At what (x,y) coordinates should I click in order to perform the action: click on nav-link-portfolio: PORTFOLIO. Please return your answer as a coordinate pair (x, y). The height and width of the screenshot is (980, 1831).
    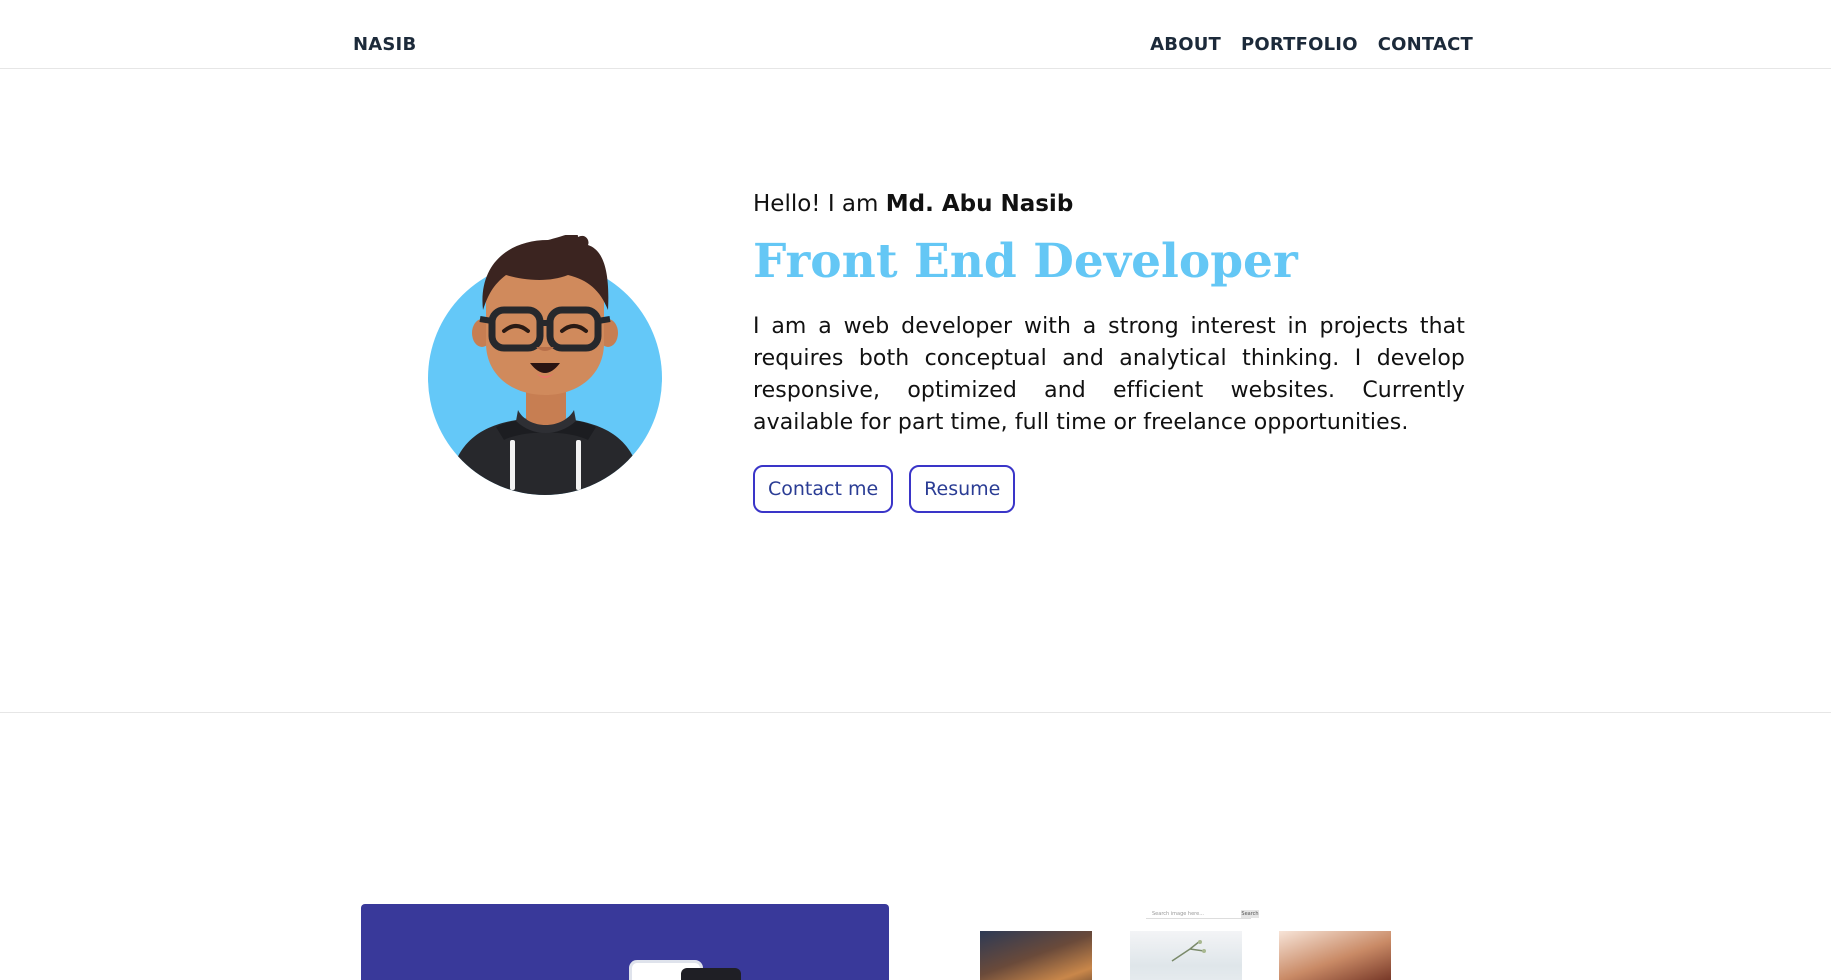
    Looking at the image, I should click on (1299, 44).